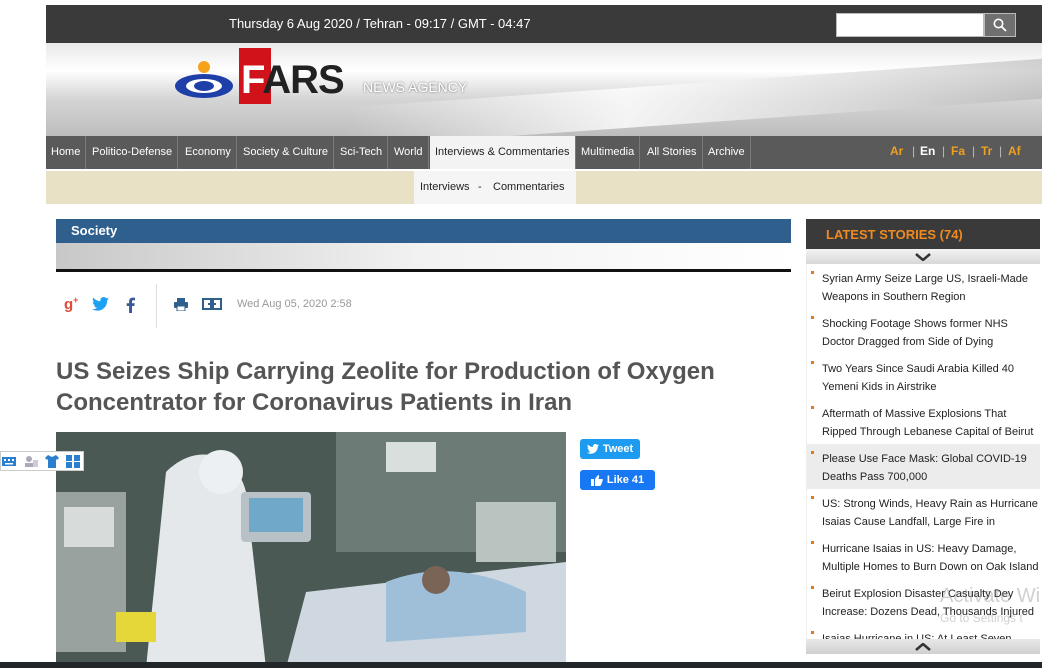 Image resolution: width=1042 pixels, height=668 pixels. What do you see at coordinates (286, 152) in the screenshot?
I see `nav-society-culture: Society & Culture` at bounding box center [286, 152].